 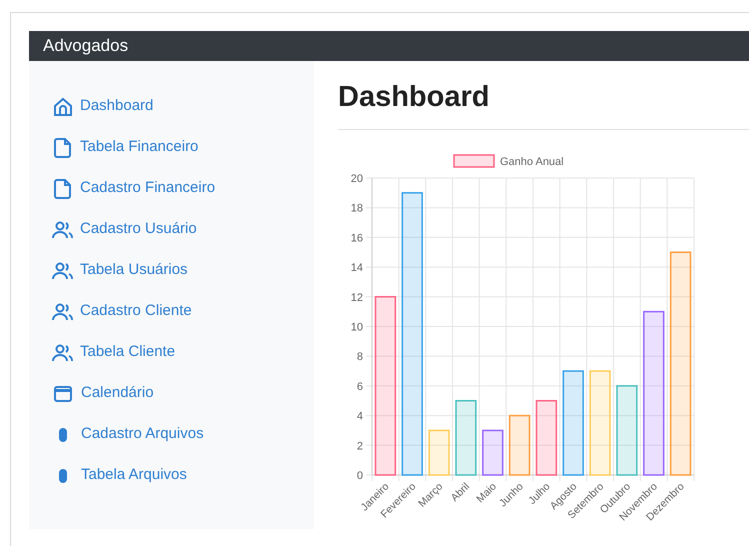 What do you see at coordinates (183, 188) in the screenshot?
I see `sidebar-link: Cadastro Financeiro` at bounding box center [183, 188].